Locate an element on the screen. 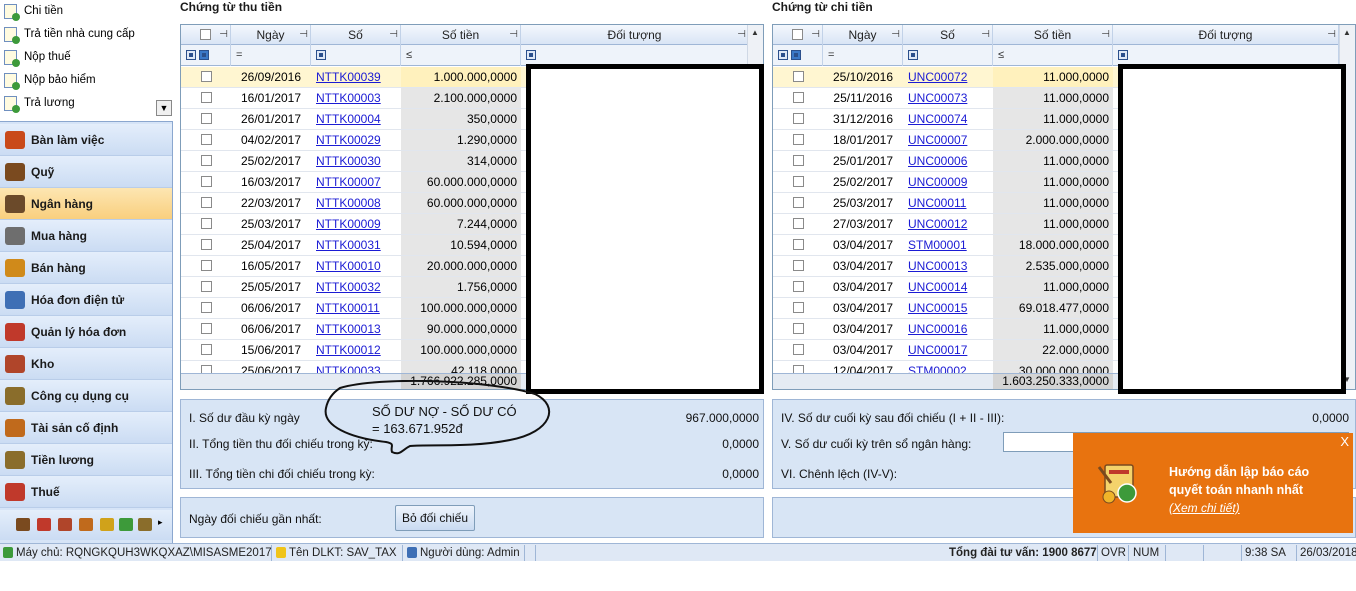 Image resolution: width=1356 pixels, height=591 pixels. submenu-item-nop-bao-hiem: Nộp bảo hiểm is located at coordinates (86, 80).